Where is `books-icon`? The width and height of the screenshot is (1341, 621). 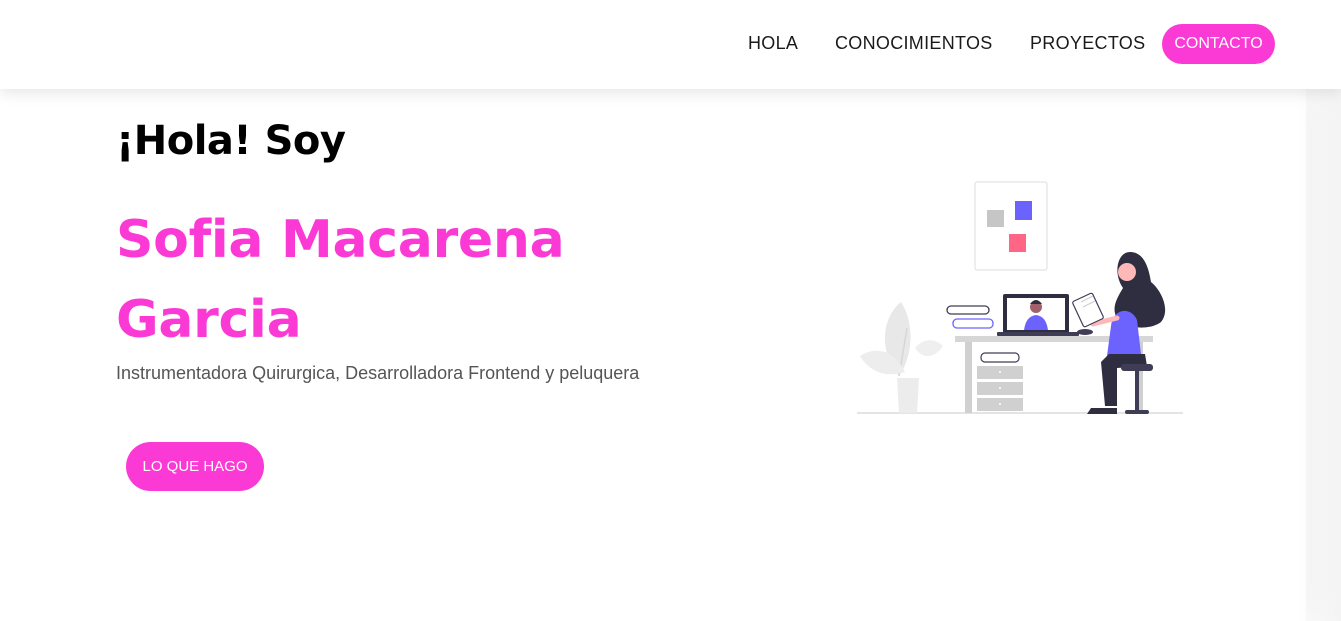
books-icon is located at coordinates (970, 317).